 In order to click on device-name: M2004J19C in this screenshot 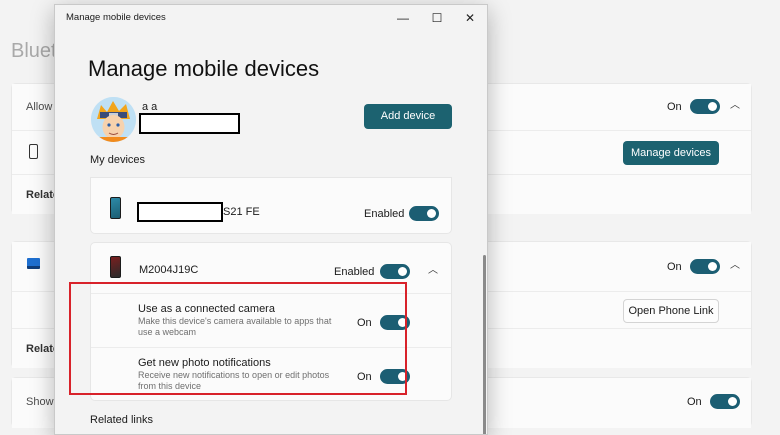, I will do `click(169, 270)`.